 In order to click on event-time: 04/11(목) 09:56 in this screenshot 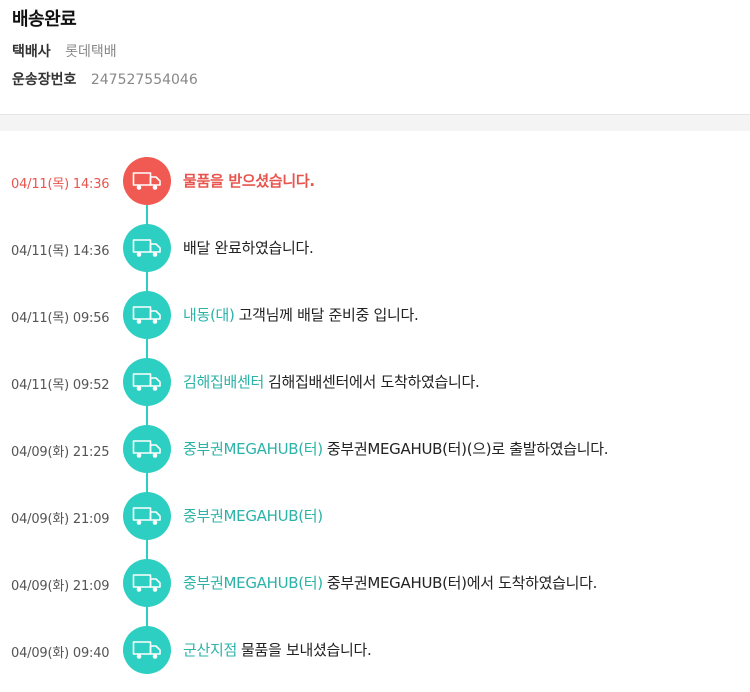, I will do `click(60, 318)`.